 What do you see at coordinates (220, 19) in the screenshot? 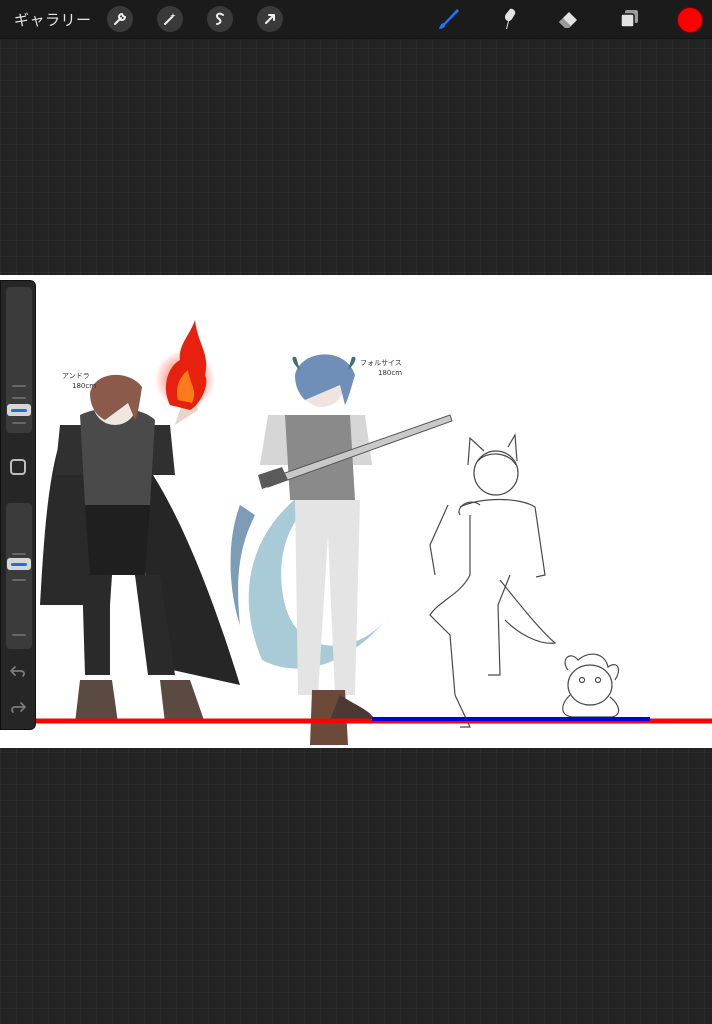
I see `selection-icon` at bounding box center [220, 19].